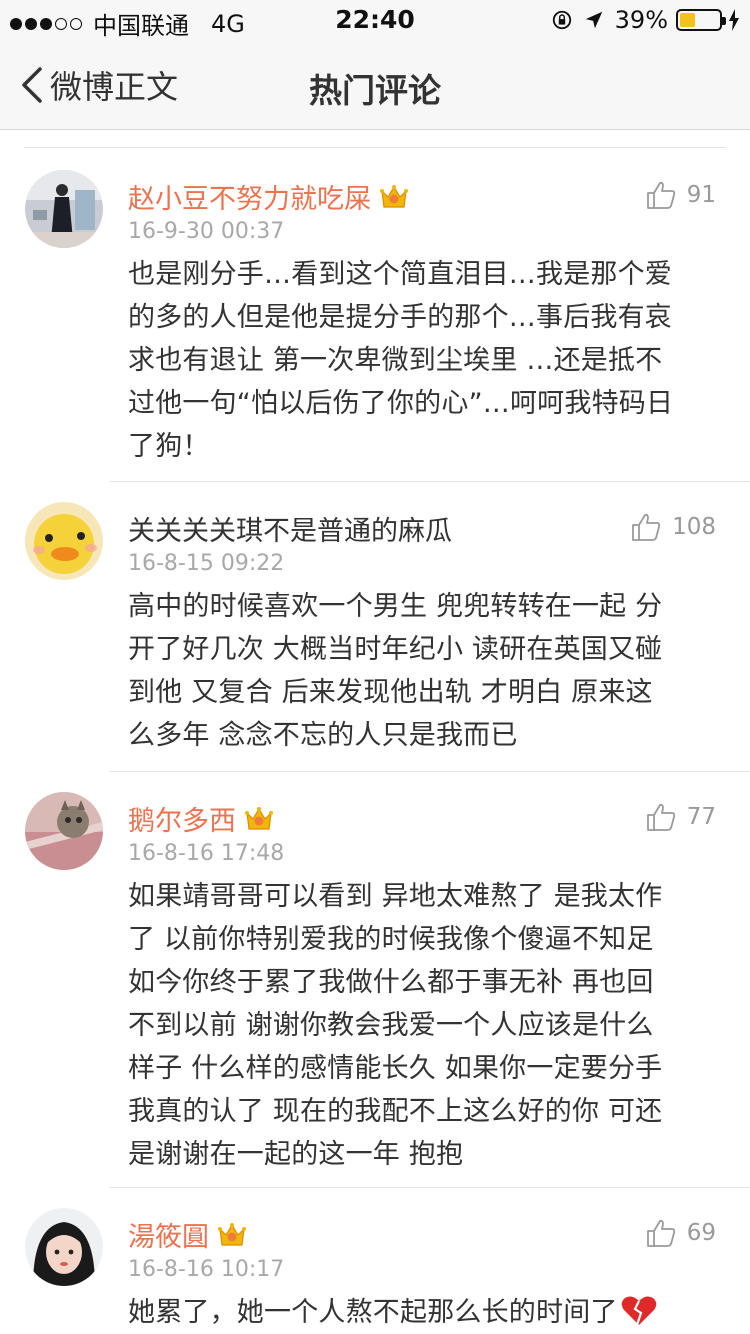 The width and height of the screenshot is (750, 1334). What do you see at coordinates (391, 1025) in the screenshot?
I see `comment-line: 不到以前 谢谢你教会我爱一个人应该是什么` at bounding box center [391, 1025].